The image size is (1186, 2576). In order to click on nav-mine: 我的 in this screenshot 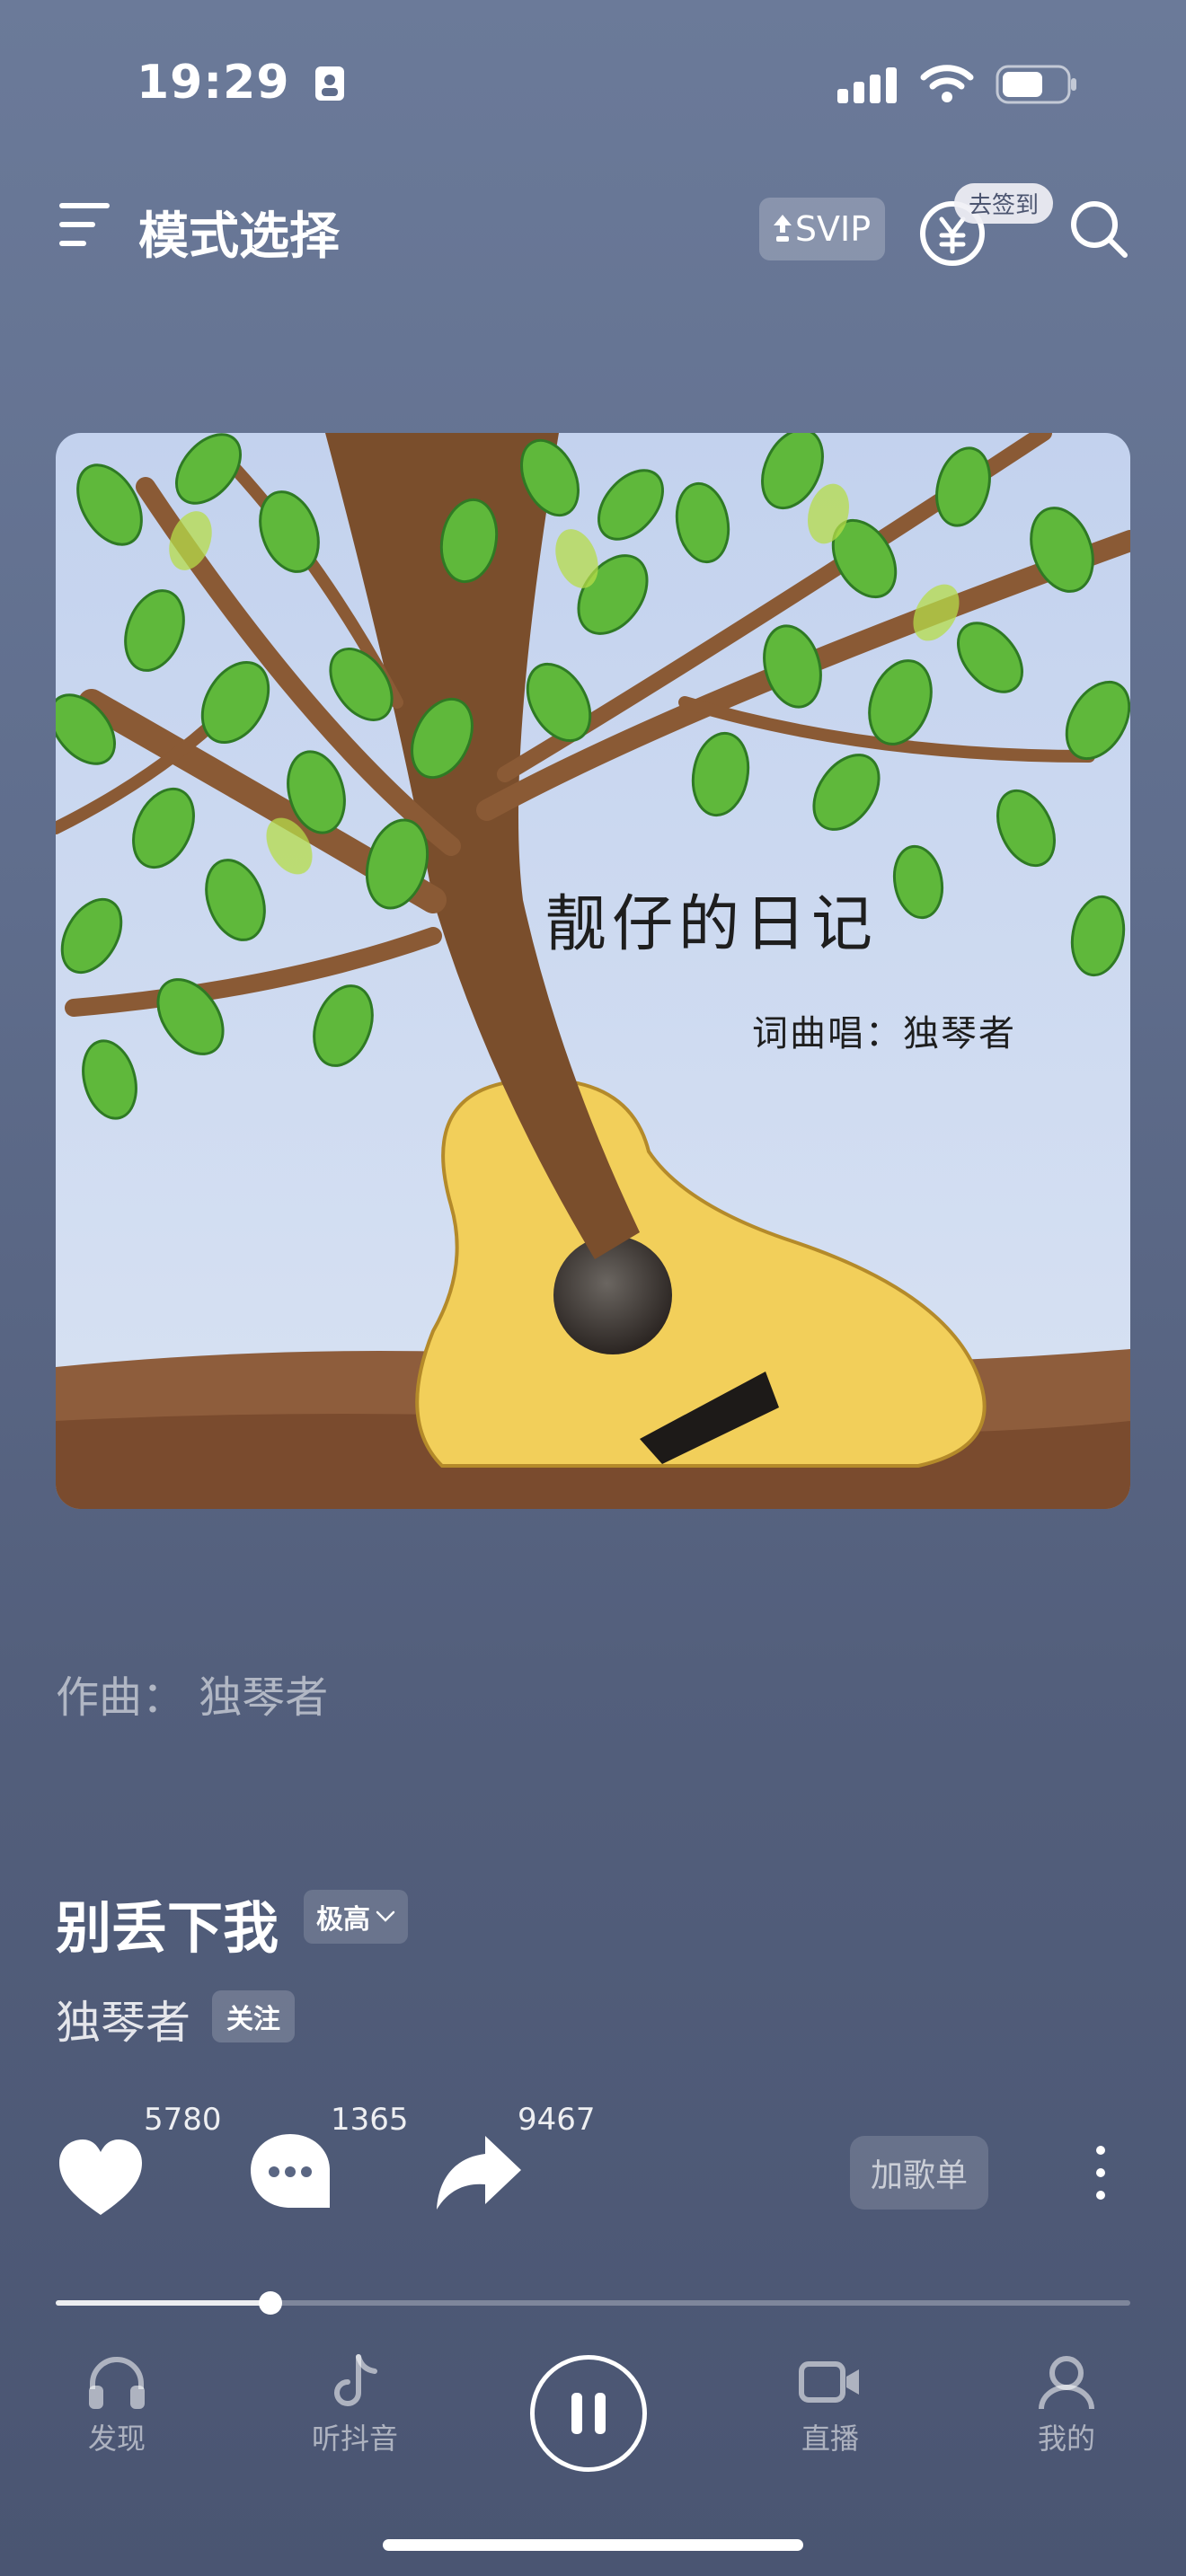, I will do `click(1066, 2405)`.